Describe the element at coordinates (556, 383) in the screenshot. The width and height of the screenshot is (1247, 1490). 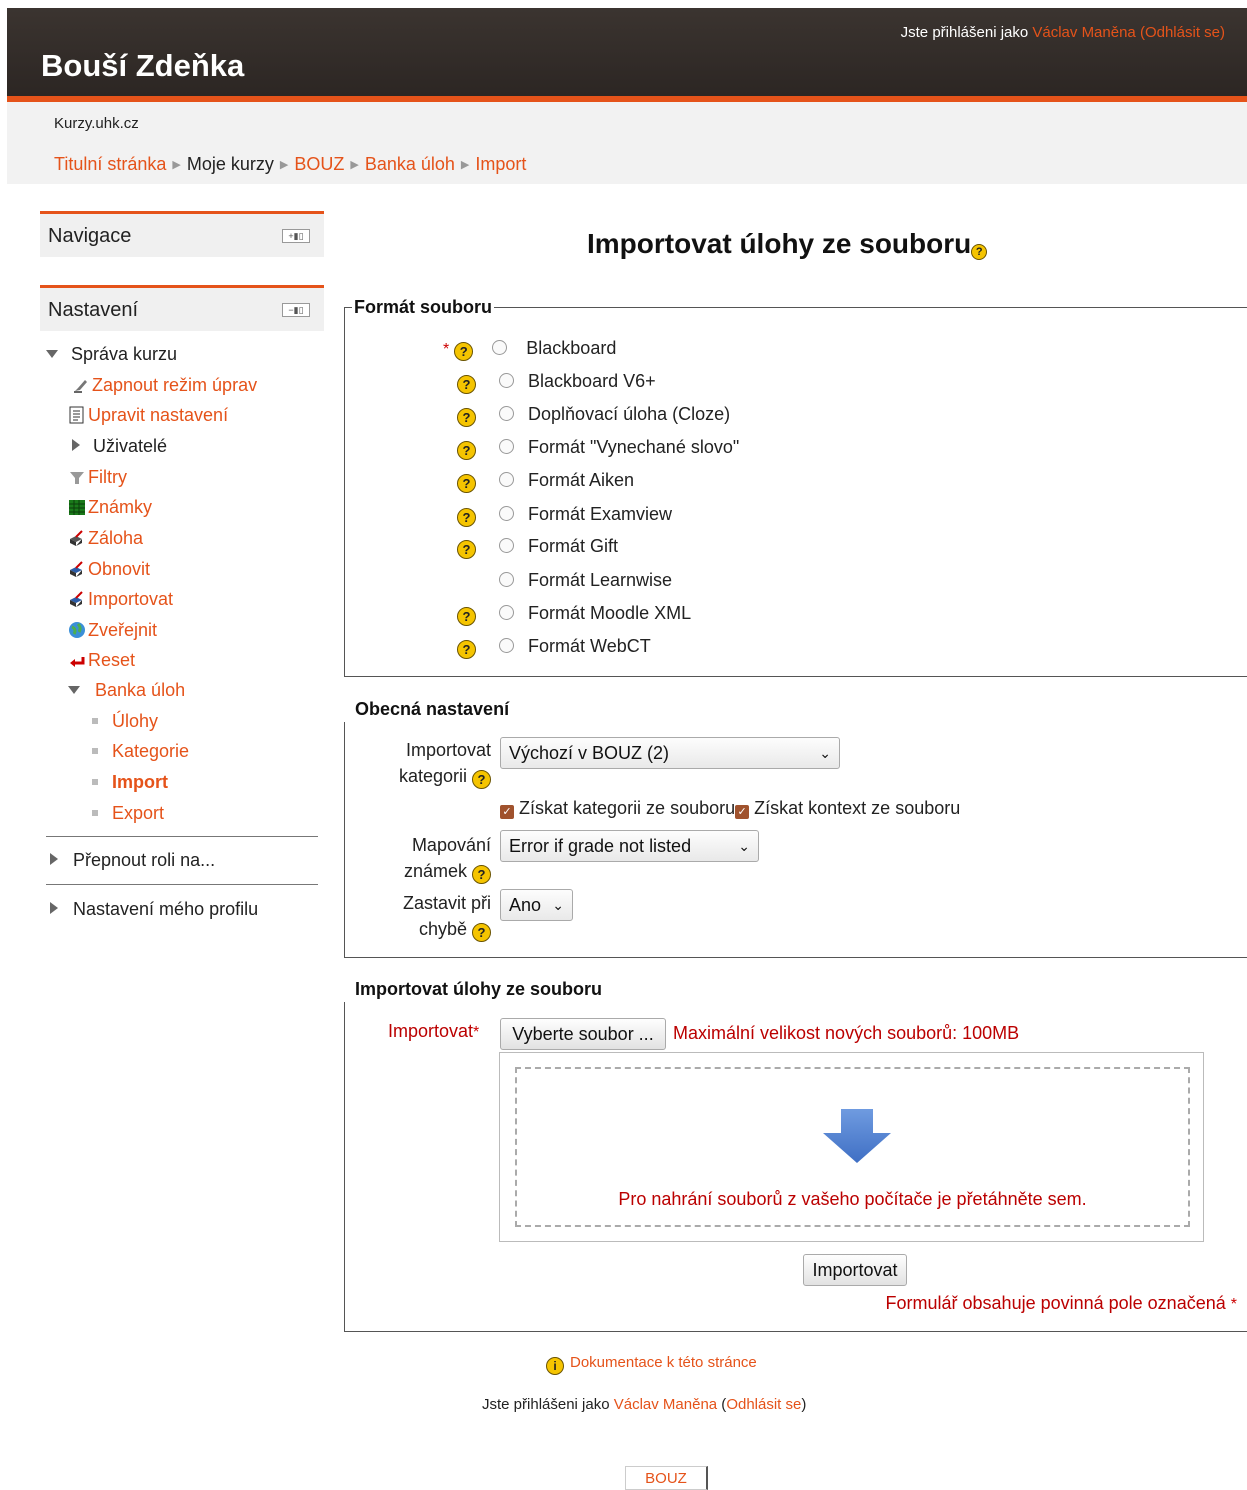
I see `format-option-blackboard-v6: ? Blackboard V6+` at that location.